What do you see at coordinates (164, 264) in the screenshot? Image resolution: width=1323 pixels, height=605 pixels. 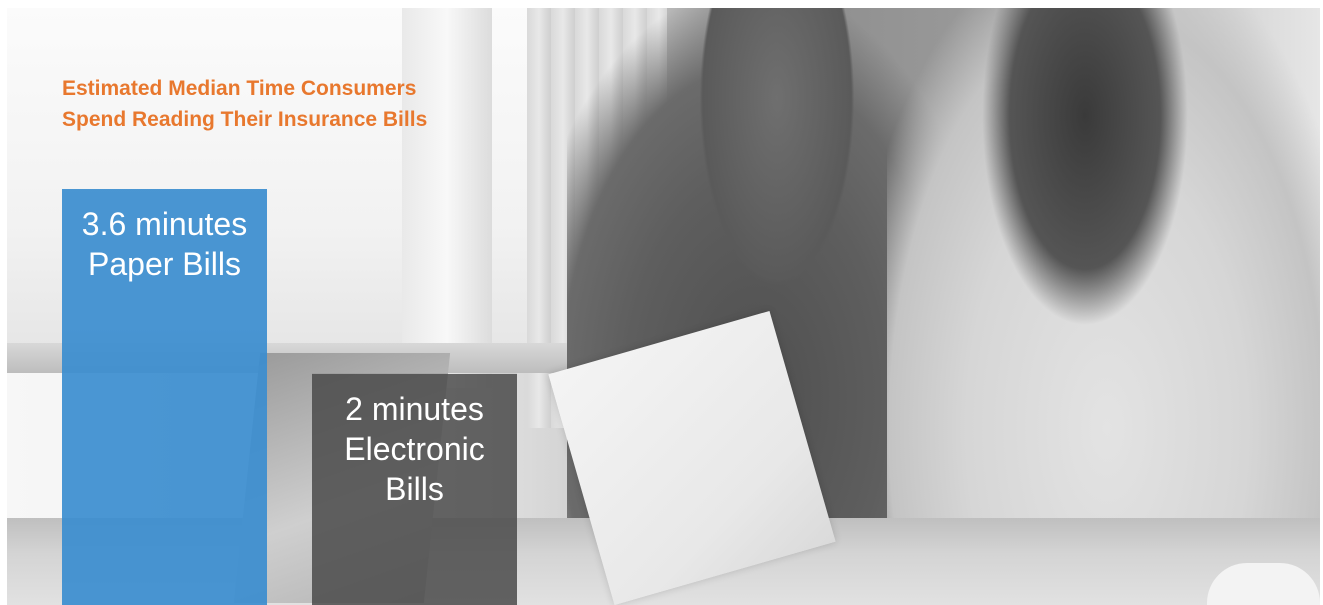 I see `bar-label-0-1: Paper Bills` at bounding box center [164, 264].